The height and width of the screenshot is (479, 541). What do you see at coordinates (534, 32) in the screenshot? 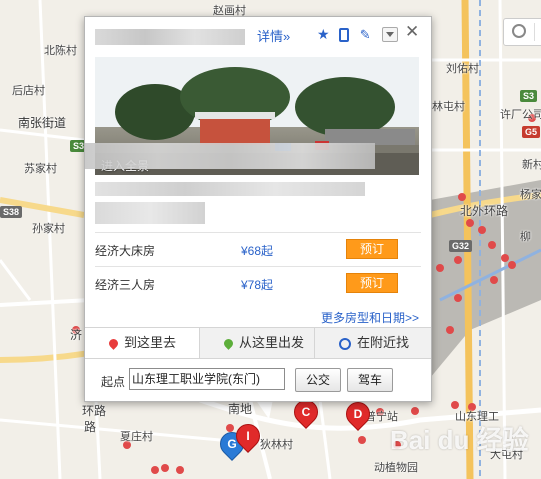
I see `divider` at bounding box center [534, 32].